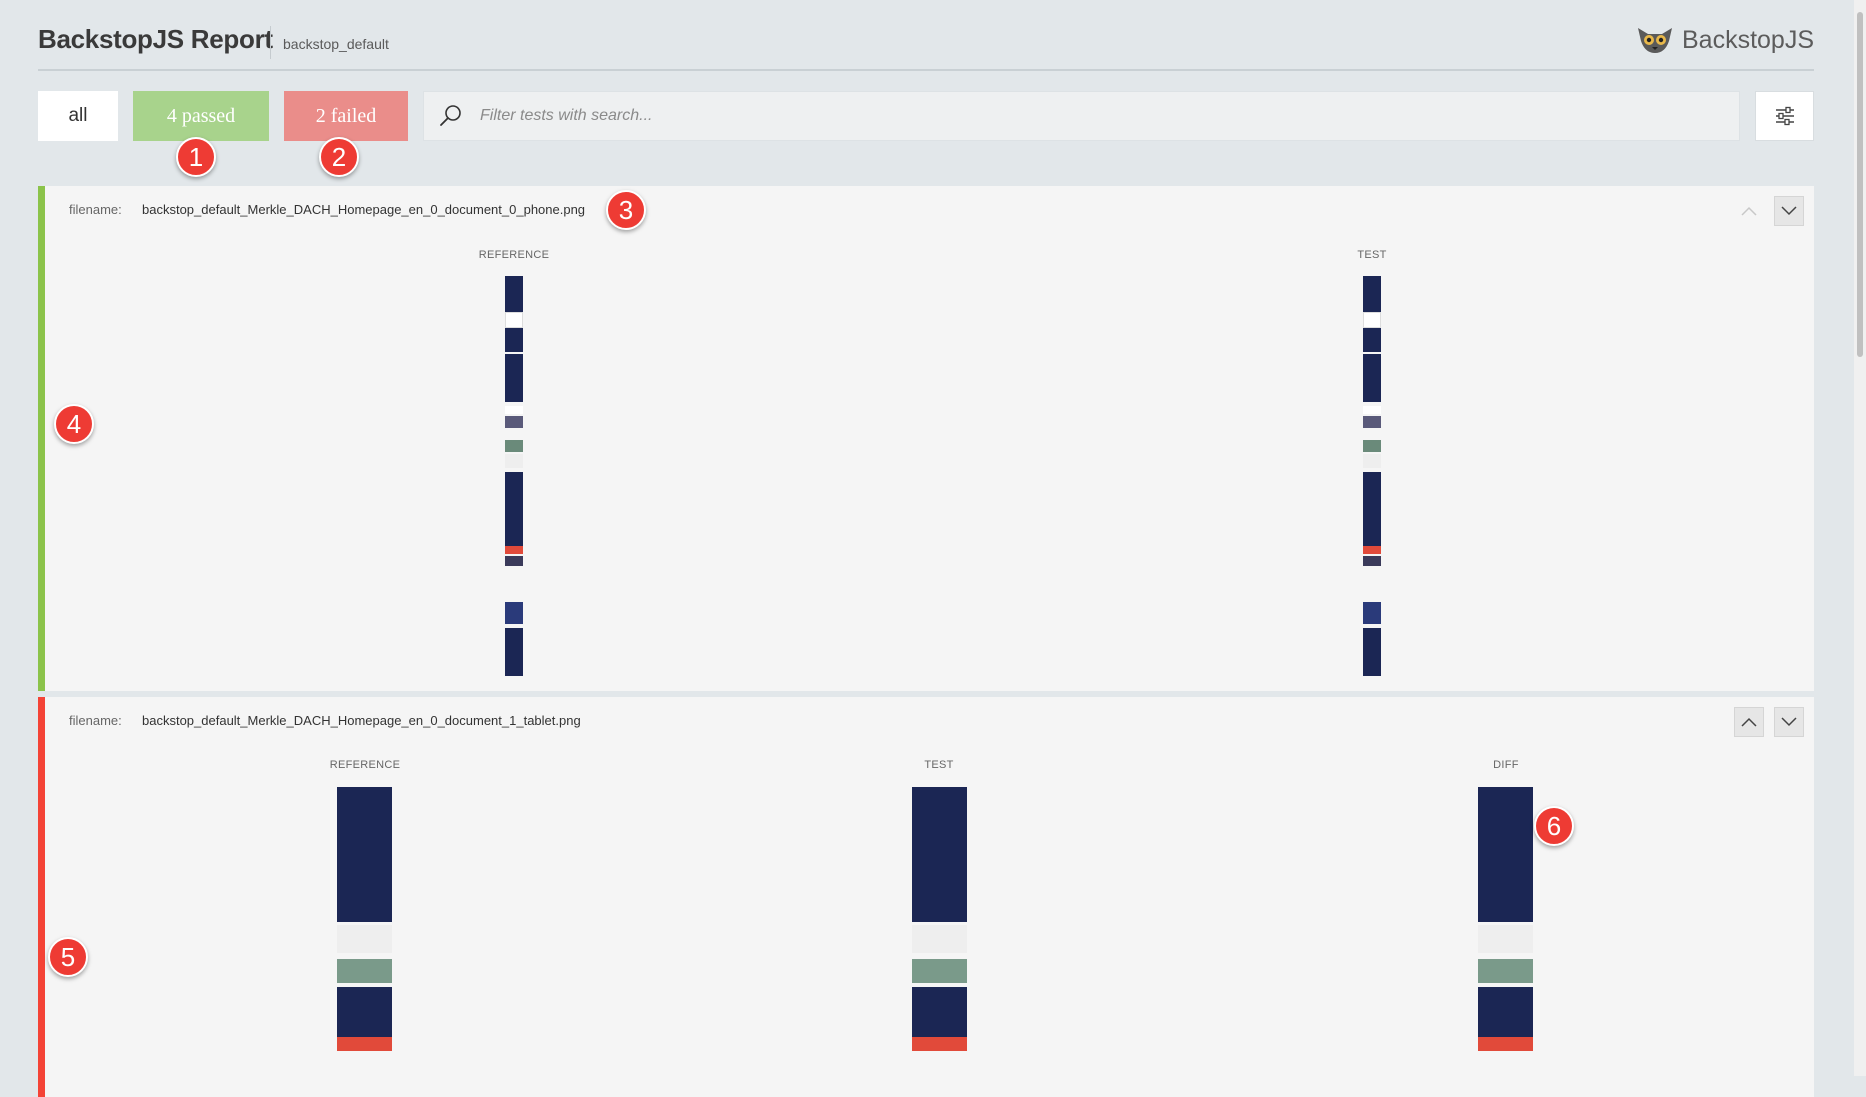  I want to click on search-bar, so click(1081, 116).